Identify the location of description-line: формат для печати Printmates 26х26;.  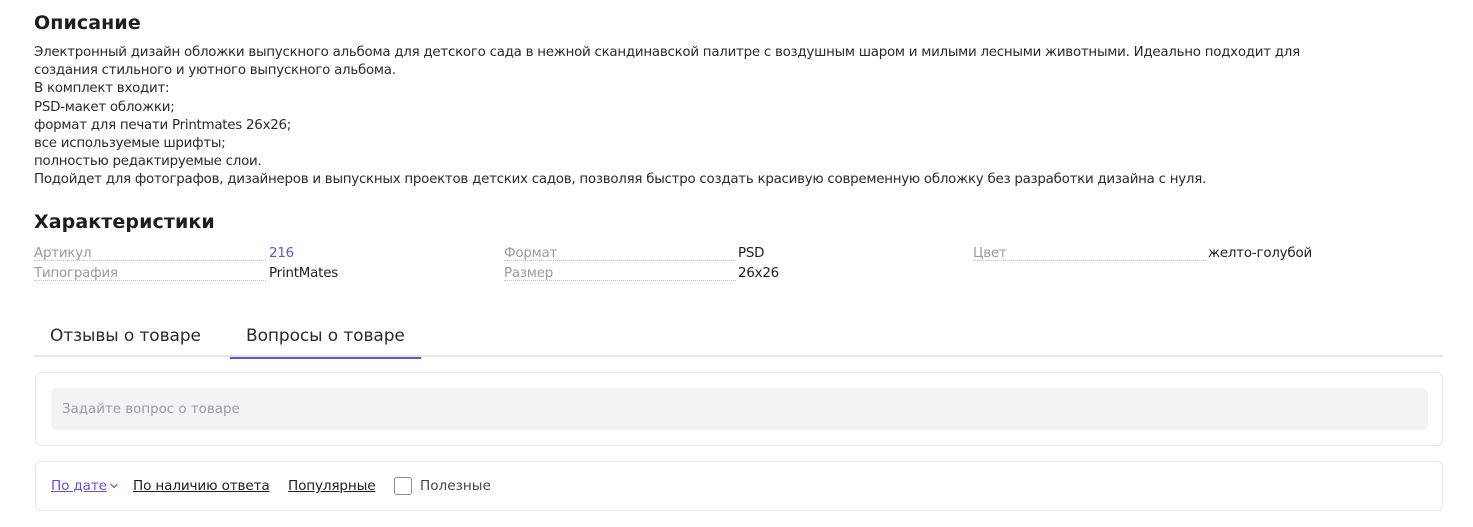
(163, 125).